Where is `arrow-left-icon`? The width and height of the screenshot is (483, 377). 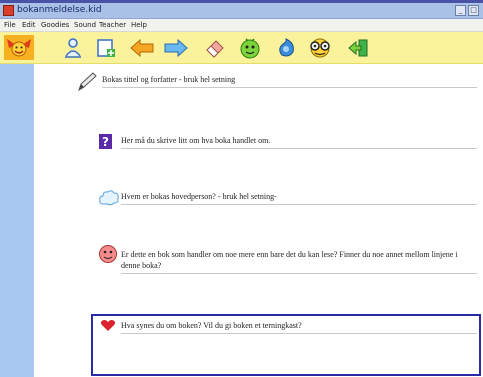
arrow-left-icon is located at coordinates (142, 47).